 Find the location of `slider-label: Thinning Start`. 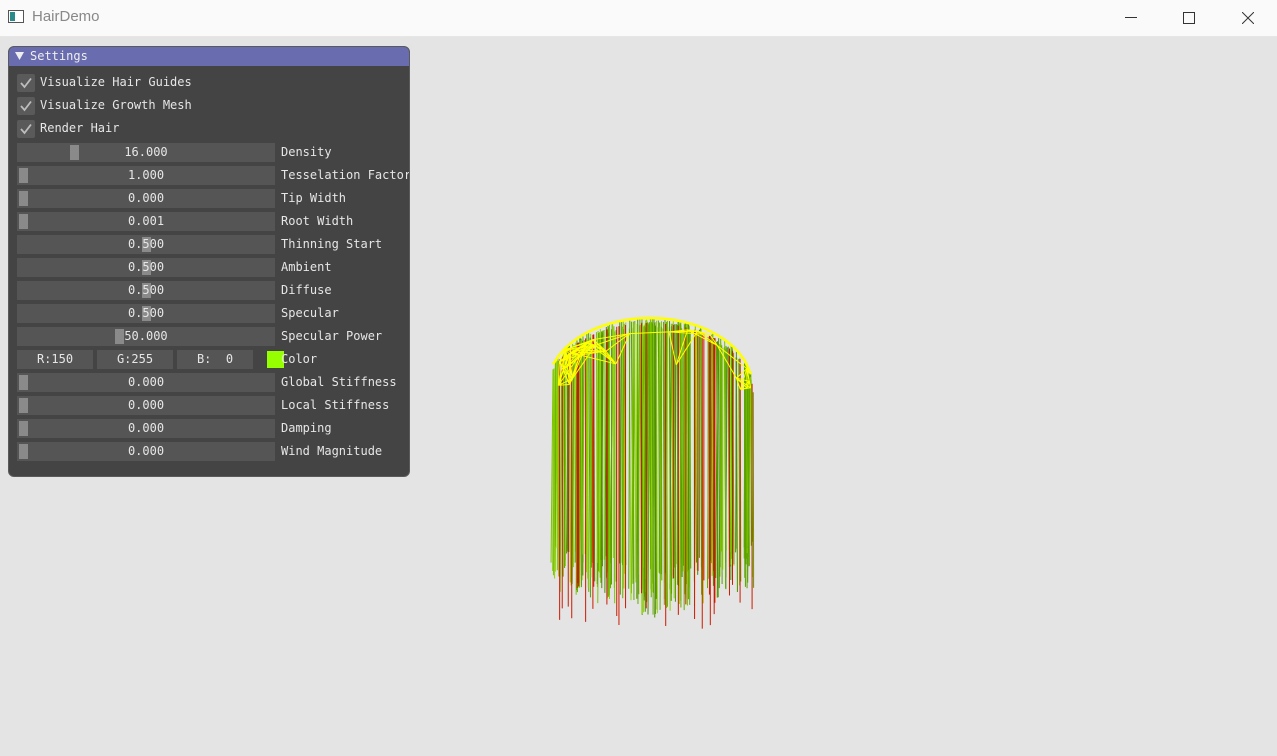

slider-label: Thinning Start is located at coordinates (332, 244).